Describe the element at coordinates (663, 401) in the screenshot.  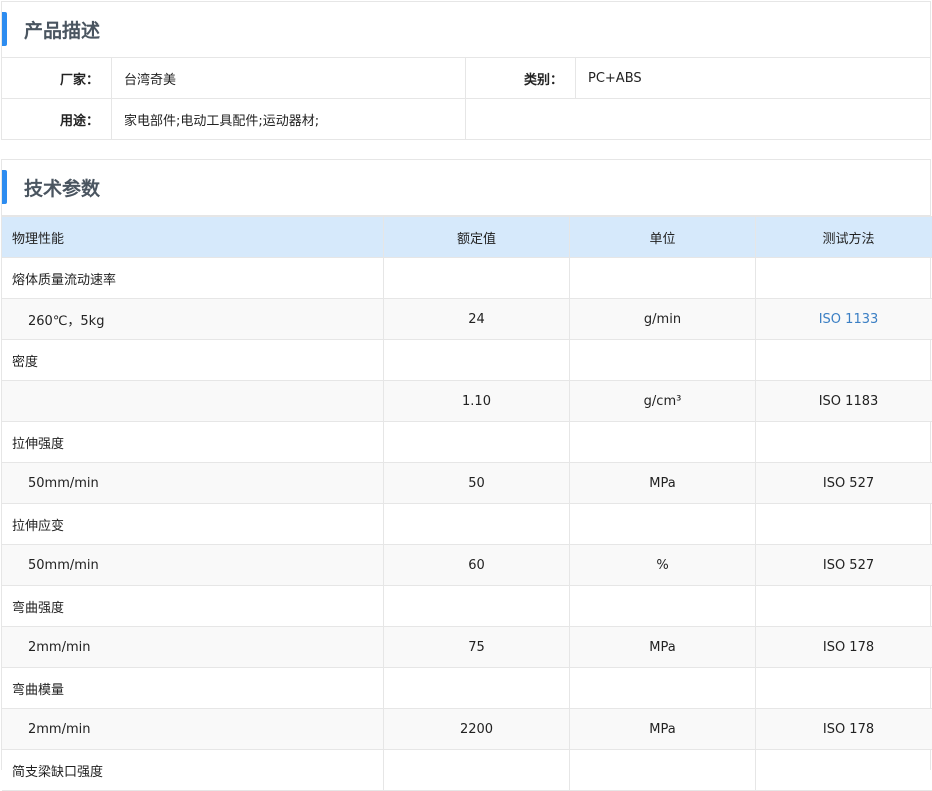
I see `unit-cell: g/cm³` at that location.